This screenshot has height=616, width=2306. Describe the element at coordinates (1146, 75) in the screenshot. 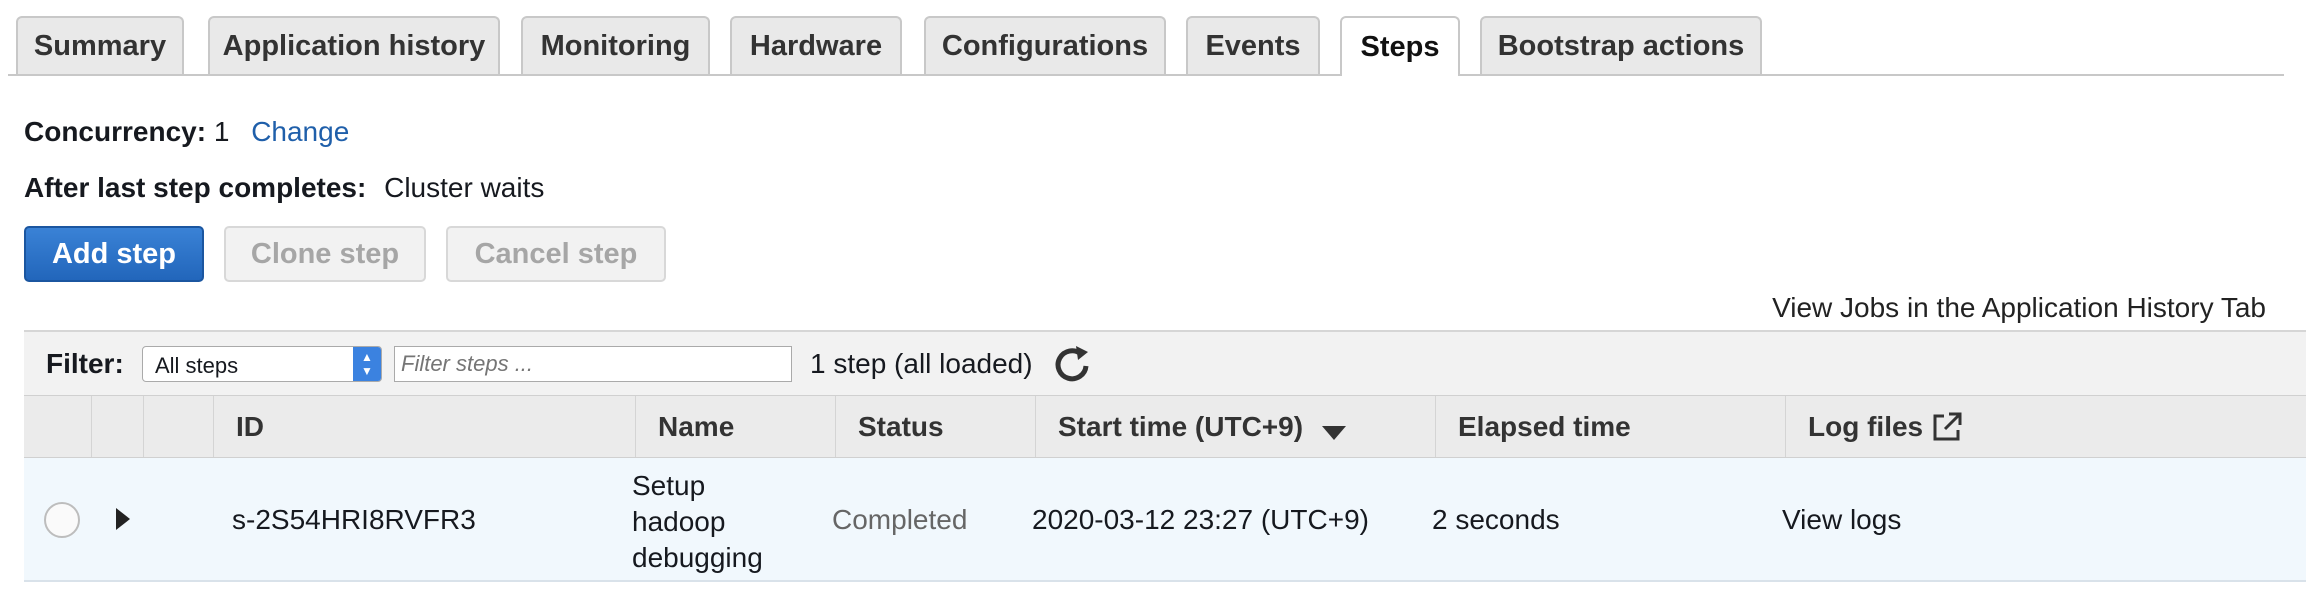

I see `tab-bar-divider` at that location.